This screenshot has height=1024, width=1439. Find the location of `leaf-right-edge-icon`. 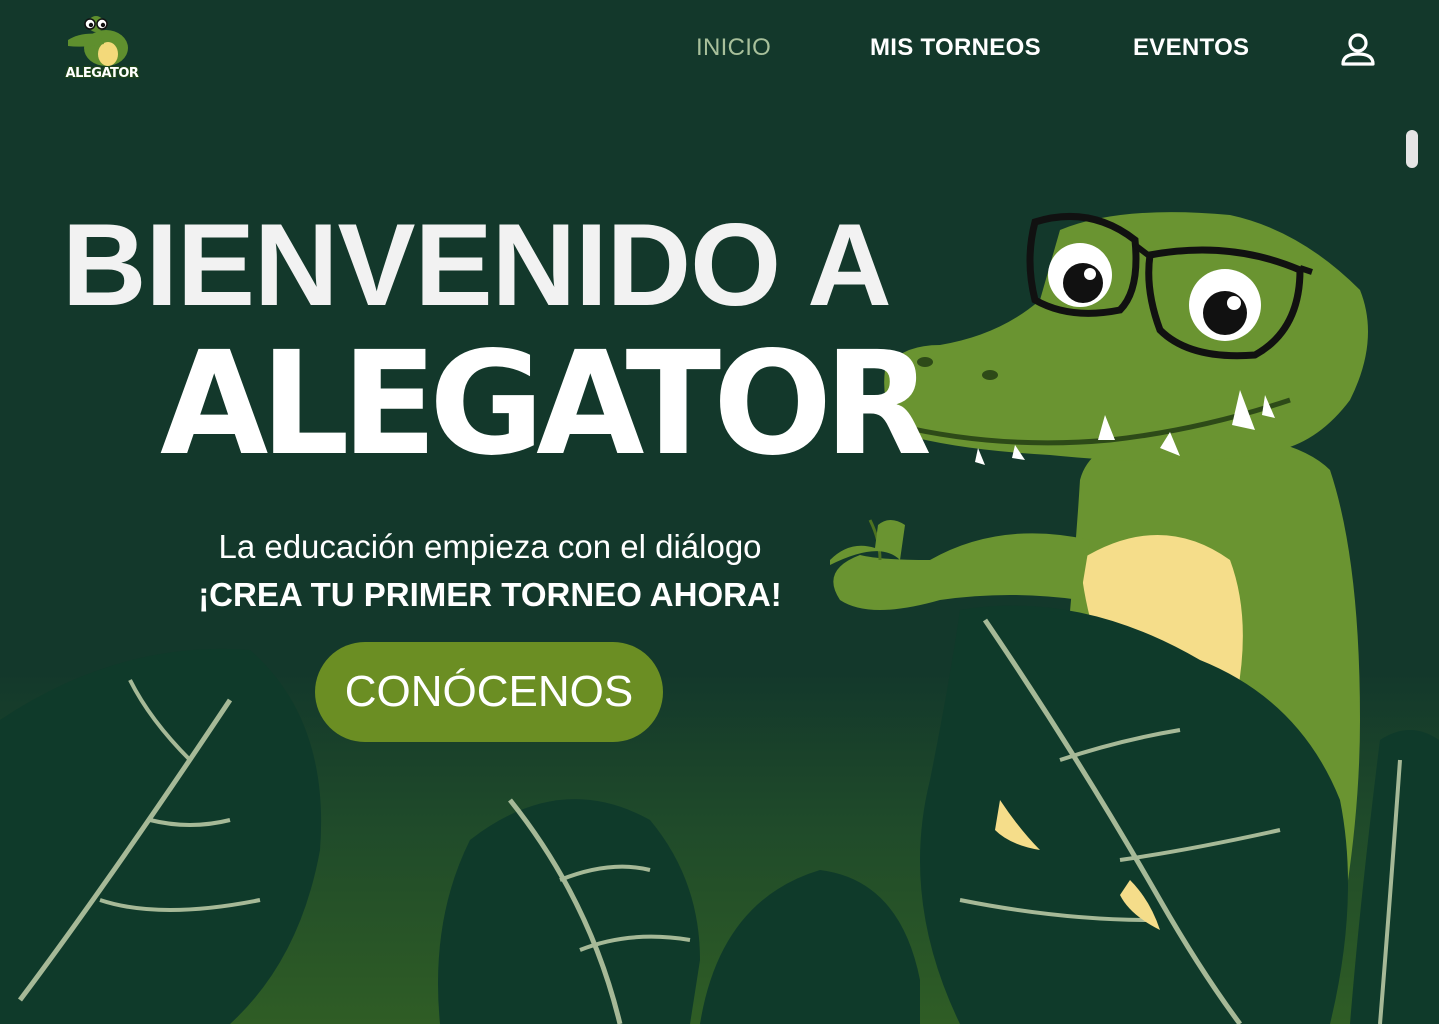

leaf-right-edge-icon is located at coordinates (1394, 877).